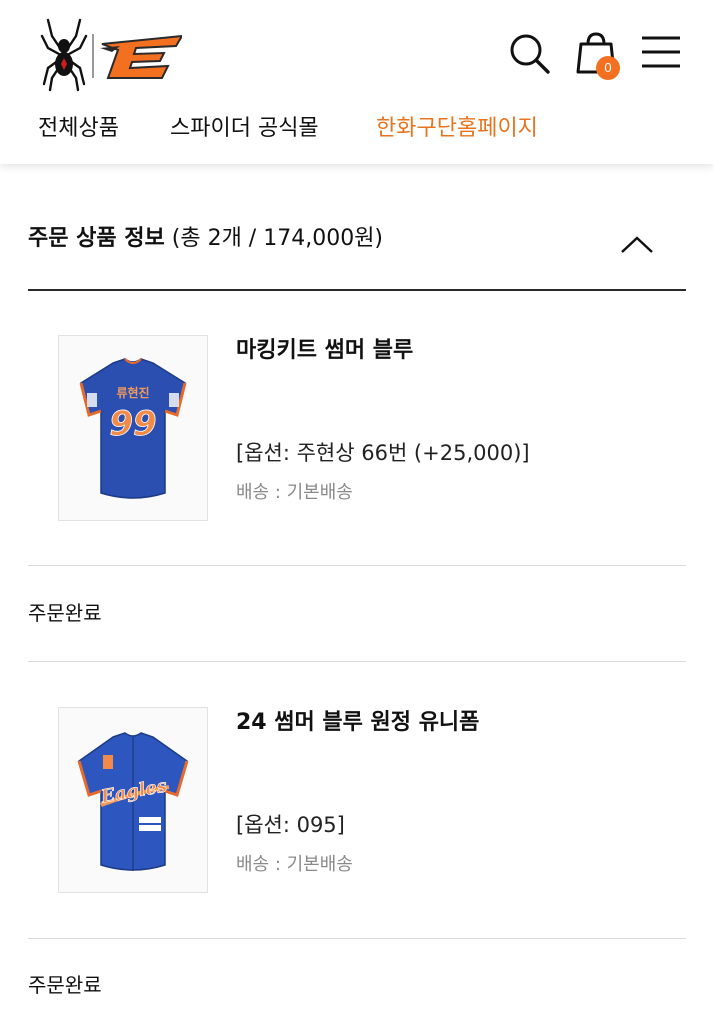 The width and height of the screenshot is (714, 1031). I want to click on product-option: [옵션: 주현상 66번 (+25,000)], so click(383, 453).